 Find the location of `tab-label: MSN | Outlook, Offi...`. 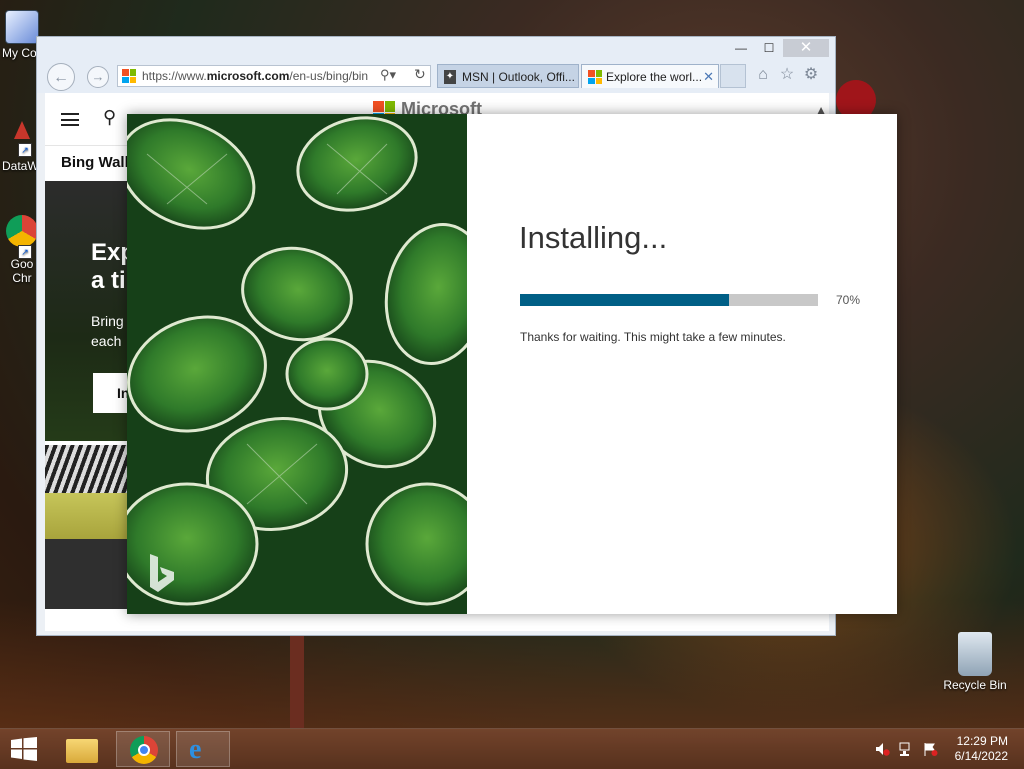

tab-label: MSN | Outlook, Offi... is located at coordinates (518, 77).